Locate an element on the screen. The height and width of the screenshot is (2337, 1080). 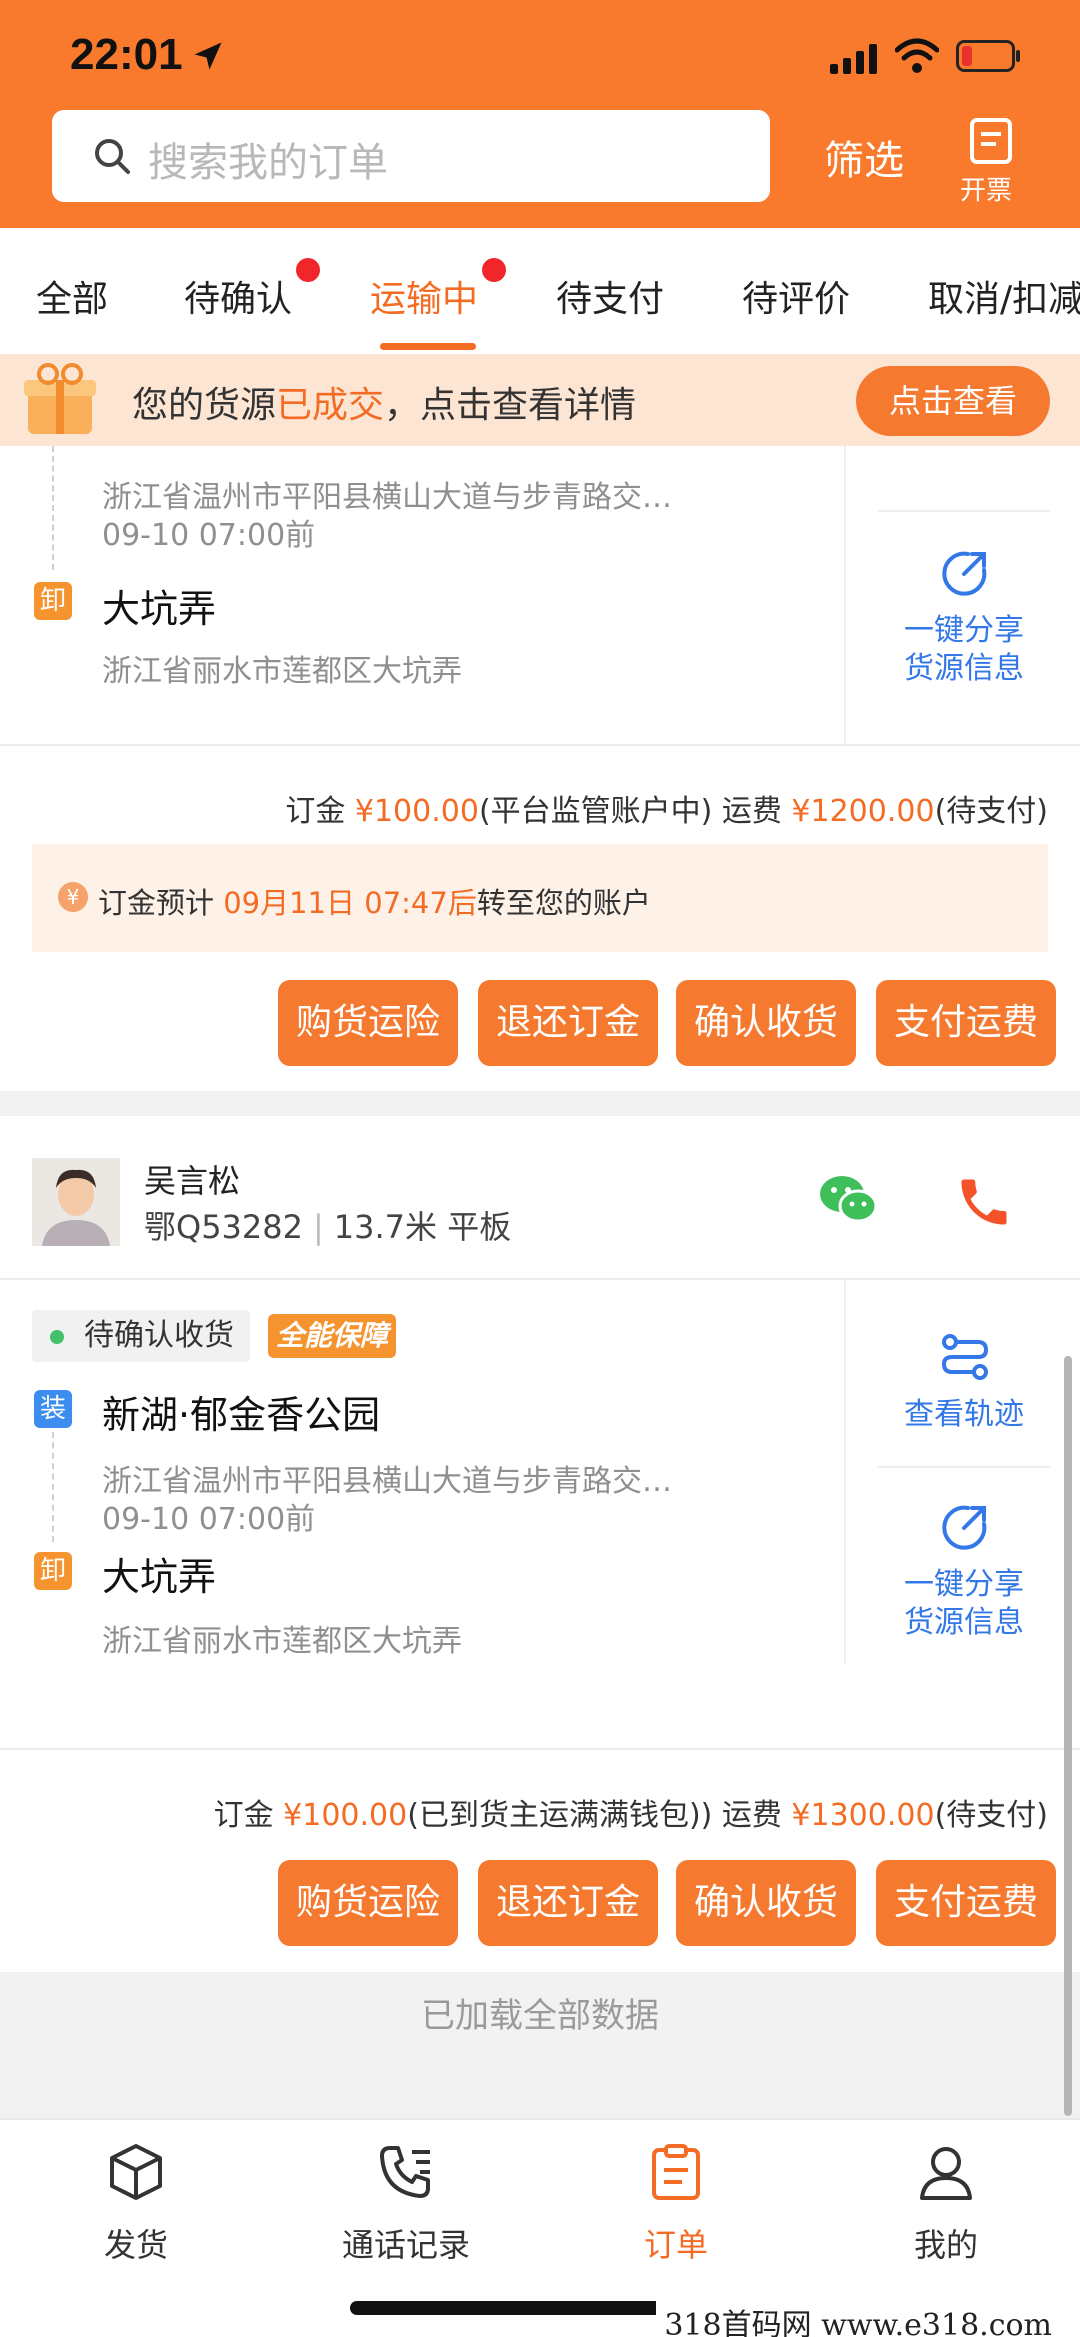
status-badge: 待确认收货 is located at coordinates (141, 1336).